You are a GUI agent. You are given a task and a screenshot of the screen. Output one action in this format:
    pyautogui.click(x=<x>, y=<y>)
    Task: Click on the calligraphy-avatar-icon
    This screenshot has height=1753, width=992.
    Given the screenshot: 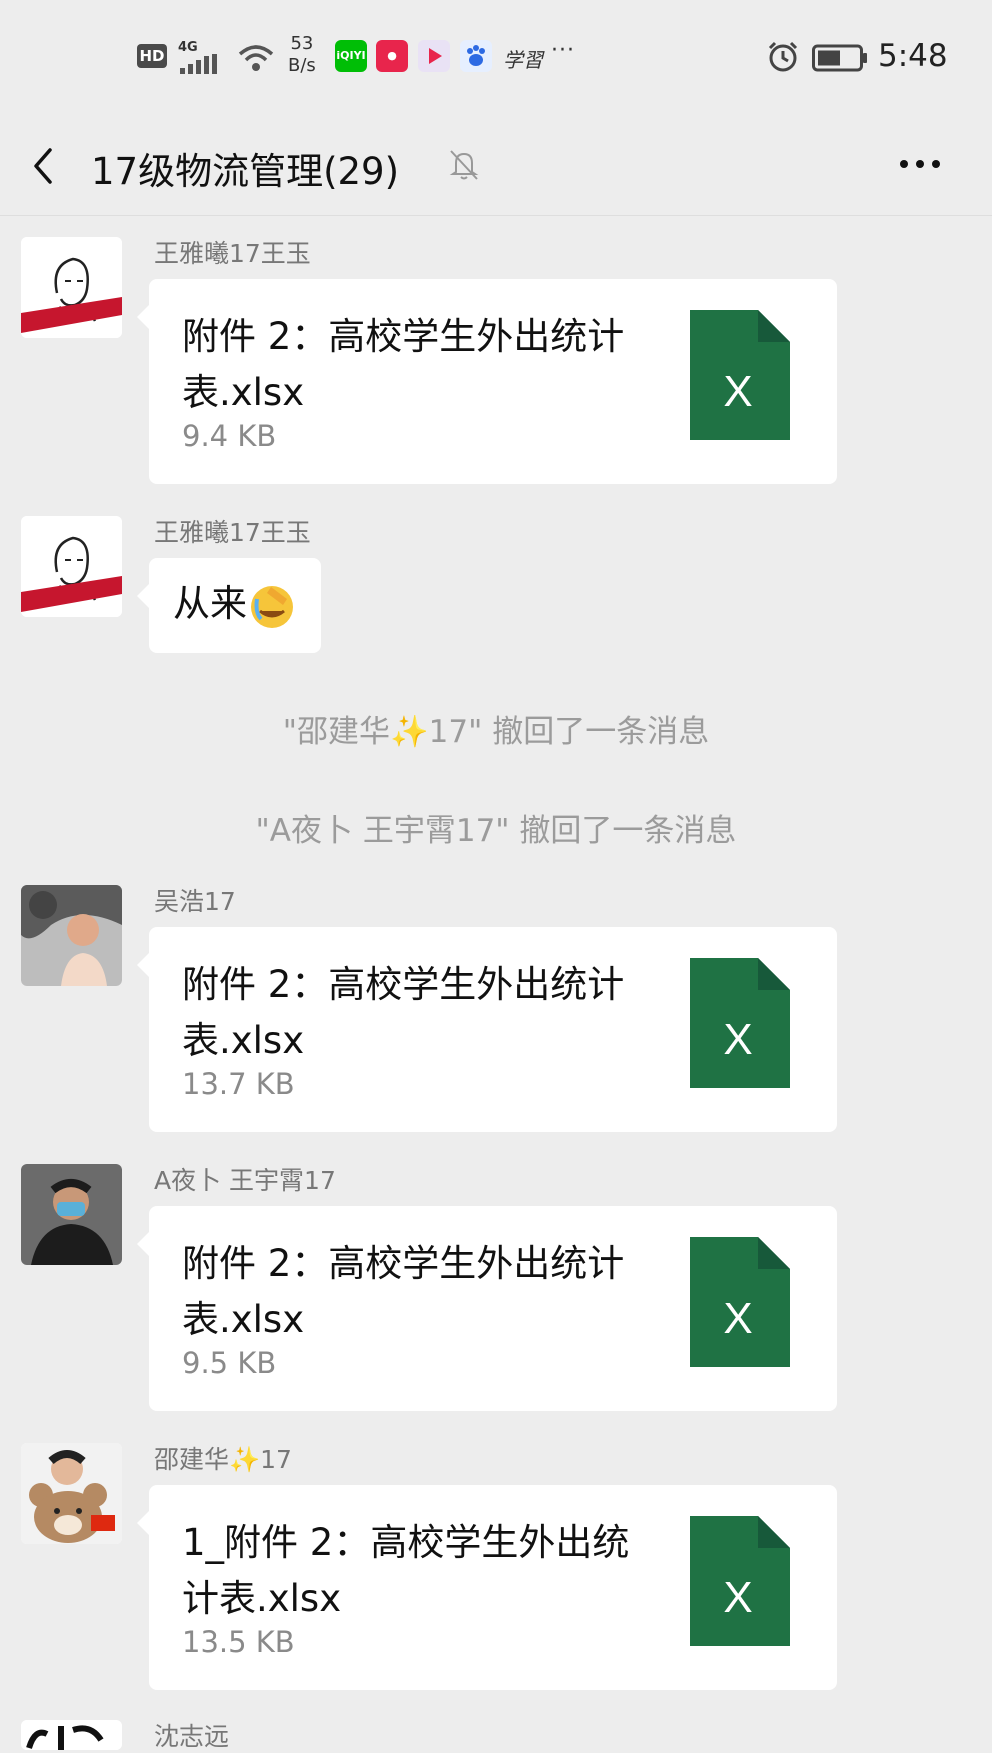 What is the action you would take?
    pyautogui.click(x=71, y=1735)
    